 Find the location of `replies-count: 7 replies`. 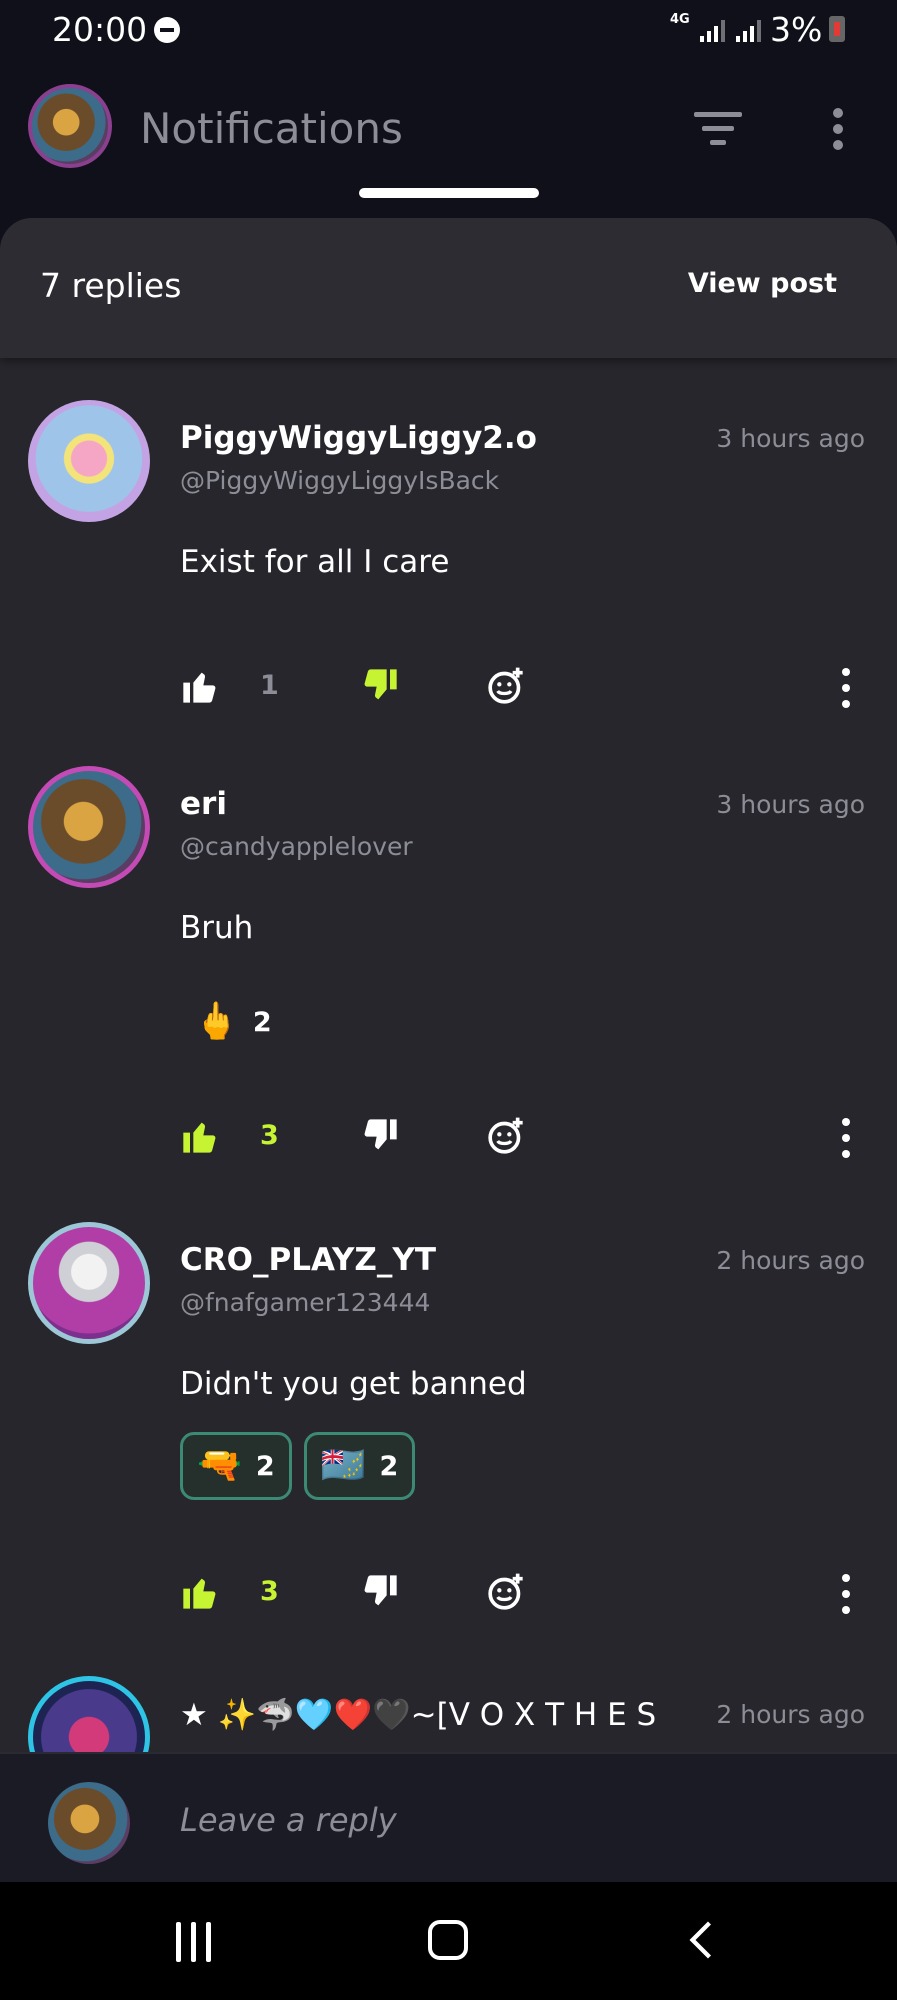

replies-count: 7 replies is located at coordinates (111, 285).